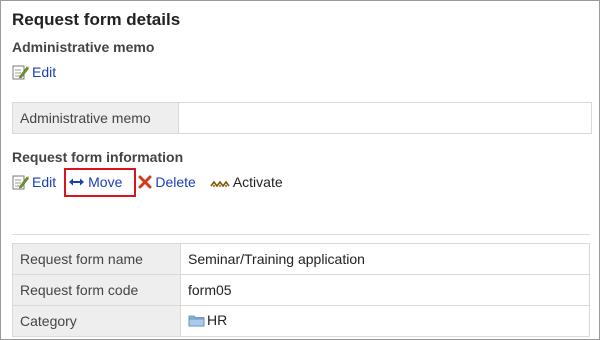 The image size is (600, 340). I want to click on form-delete-link: Delete, so click(167, 182).